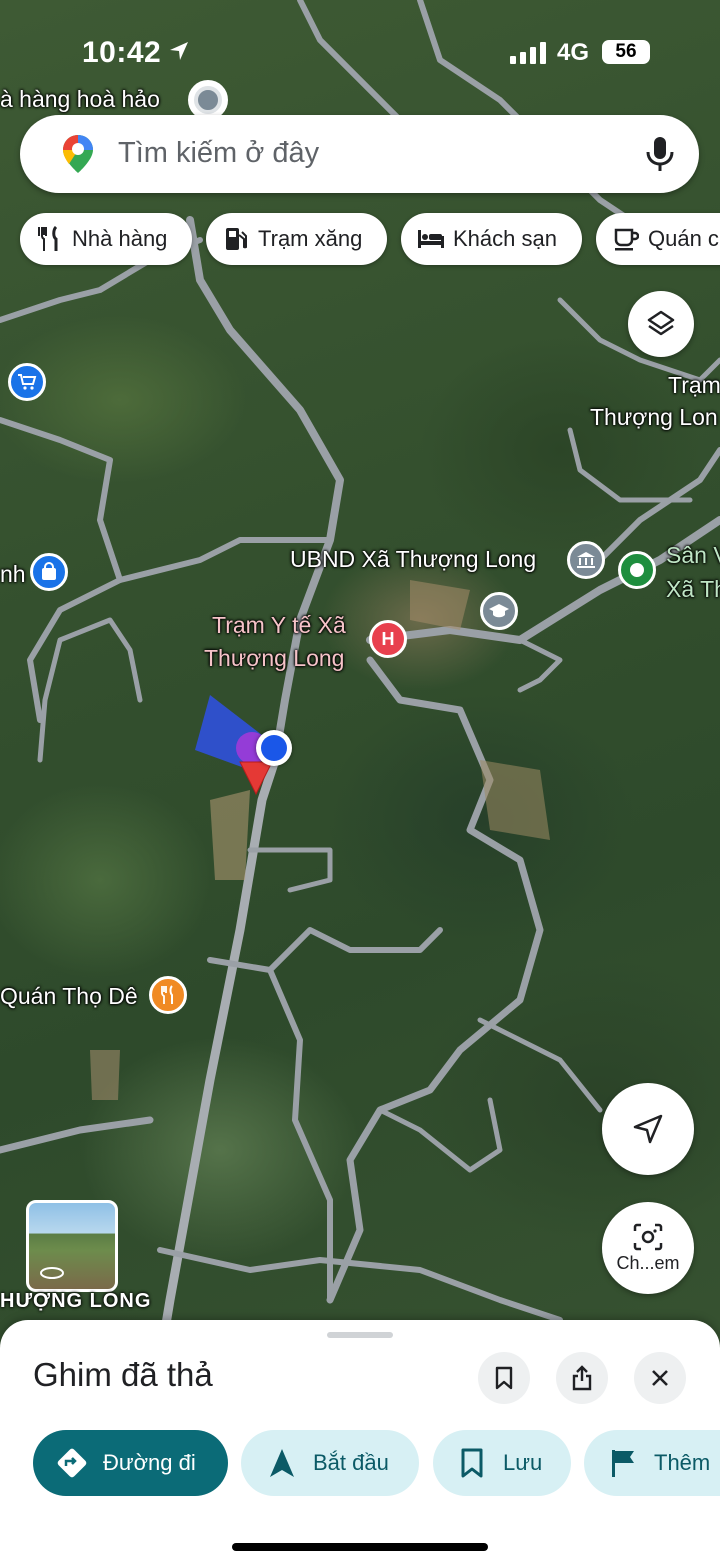  What do you see at coordinates (360, 1335) in the screenshot?
I see `sheet-grabber` at bounding box center [360, 1335].